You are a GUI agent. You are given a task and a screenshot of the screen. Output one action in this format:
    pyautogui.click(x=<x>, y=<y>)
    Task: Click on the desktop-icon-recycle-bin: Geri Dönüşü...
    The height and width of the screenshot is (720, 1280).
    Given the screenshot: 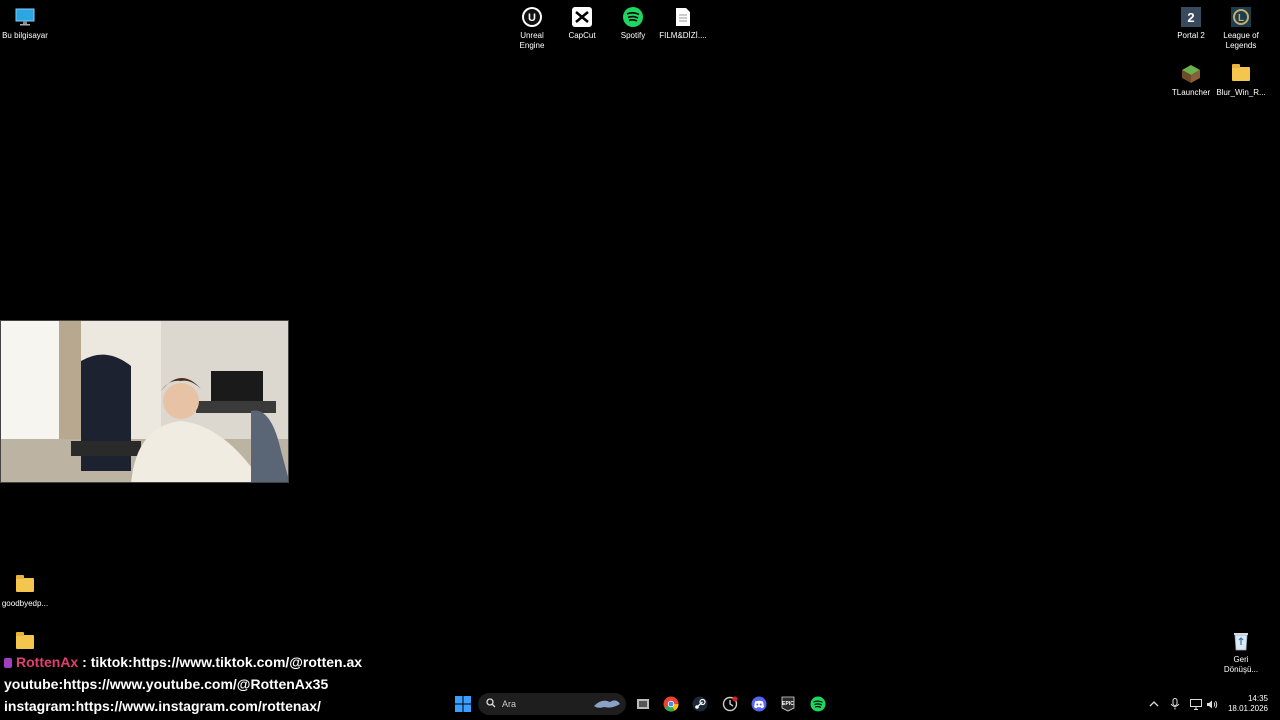 What is the action you would take?
    pyautogui.click(x=1241, y=652)
    